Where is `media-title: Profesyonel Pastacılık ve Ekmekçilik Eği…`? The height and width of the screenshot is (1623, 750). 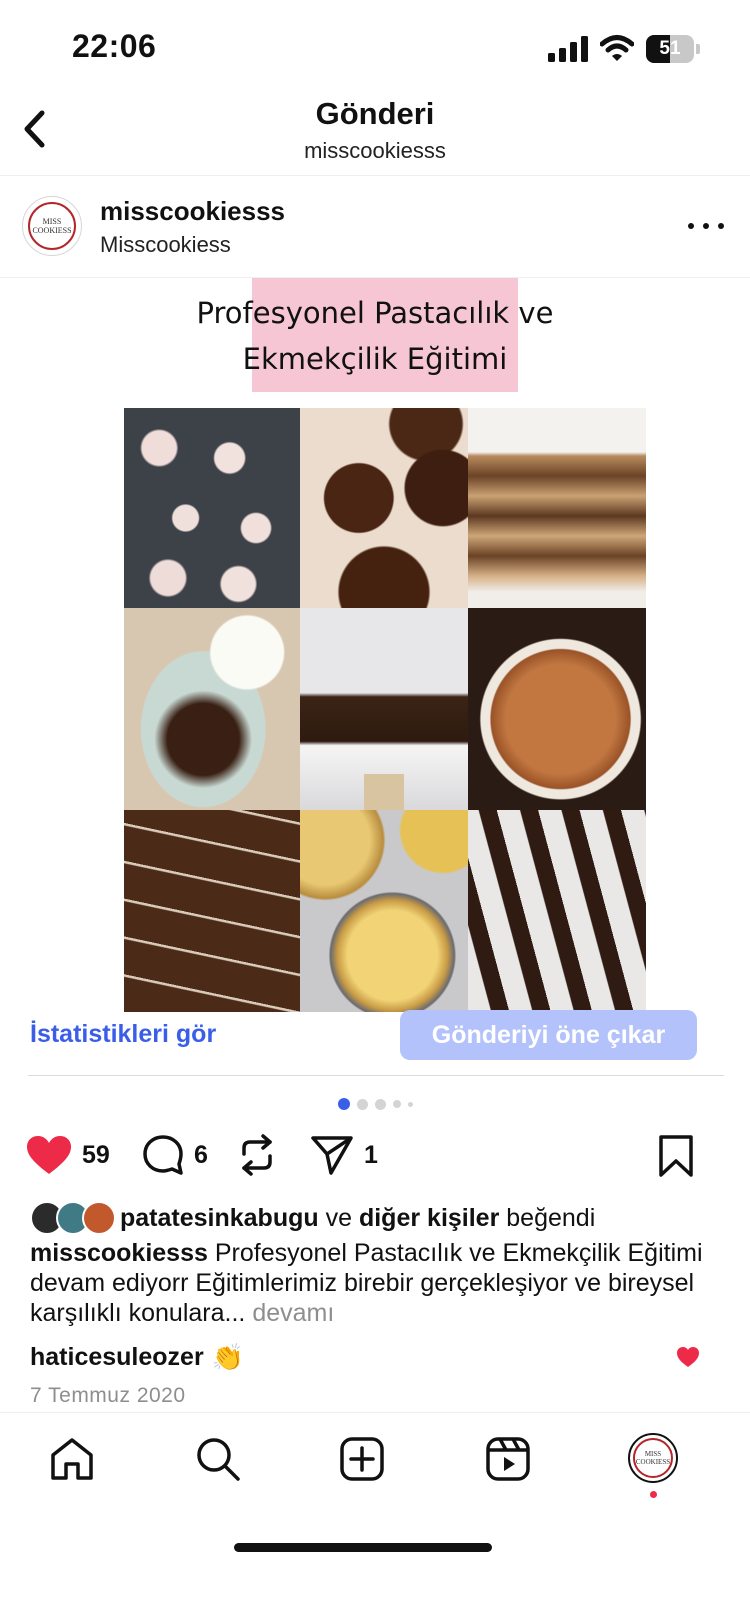
media-title: Profesyonel Pastacılık ve Ekmekçilik Eği… is located at coordinates (375, 336).